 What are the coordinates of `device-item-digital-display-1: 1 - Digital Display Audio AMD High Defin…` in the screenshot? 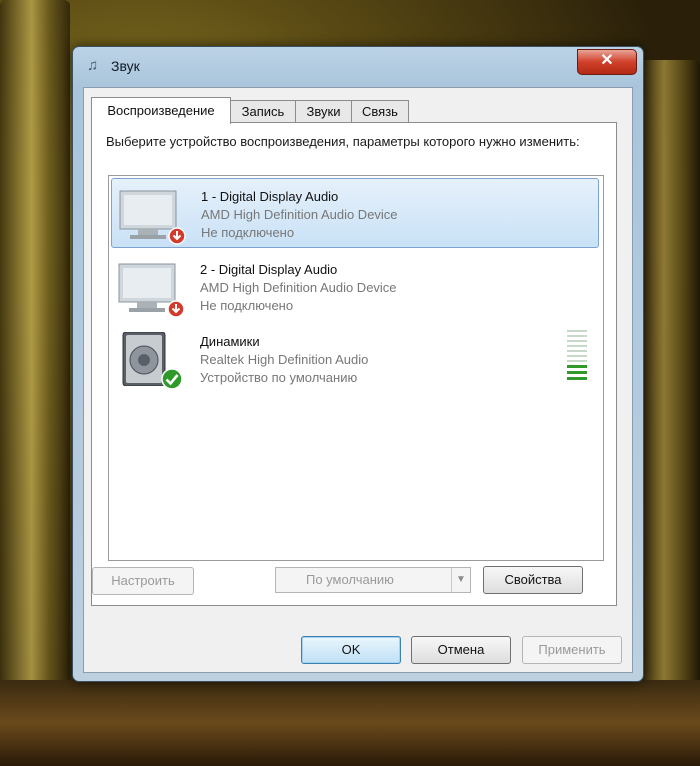 It's located at (355, 213).